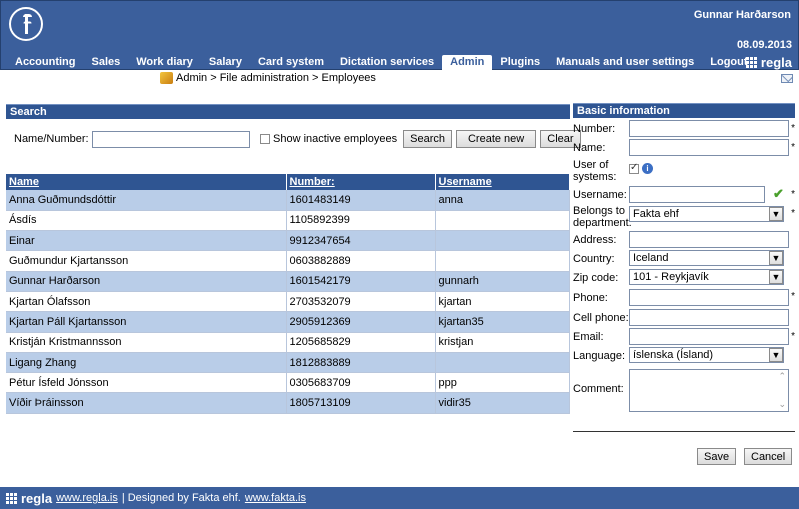  I want to click on col-number-header: Number:, so click(361, 182).